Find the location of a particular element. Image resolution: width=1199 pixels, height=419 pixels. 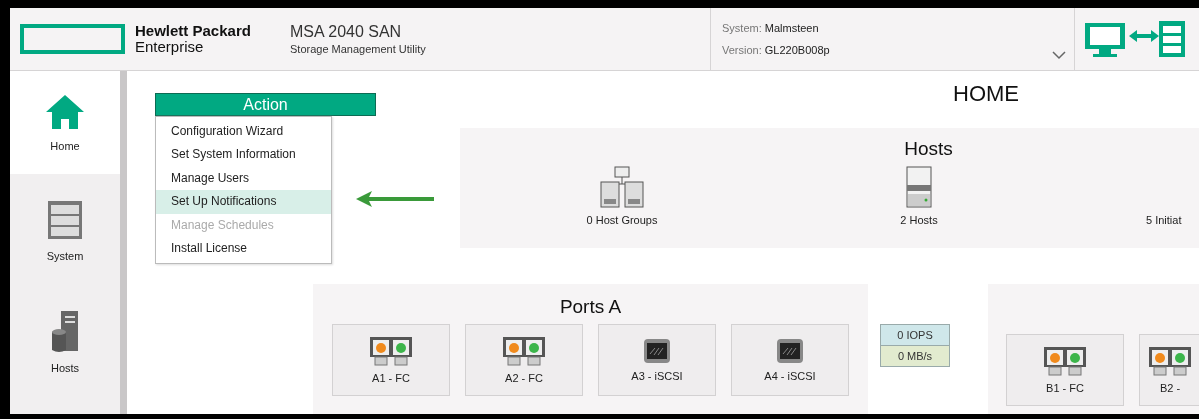

menu-item: Manage Users is located at coordinates (243, 178).